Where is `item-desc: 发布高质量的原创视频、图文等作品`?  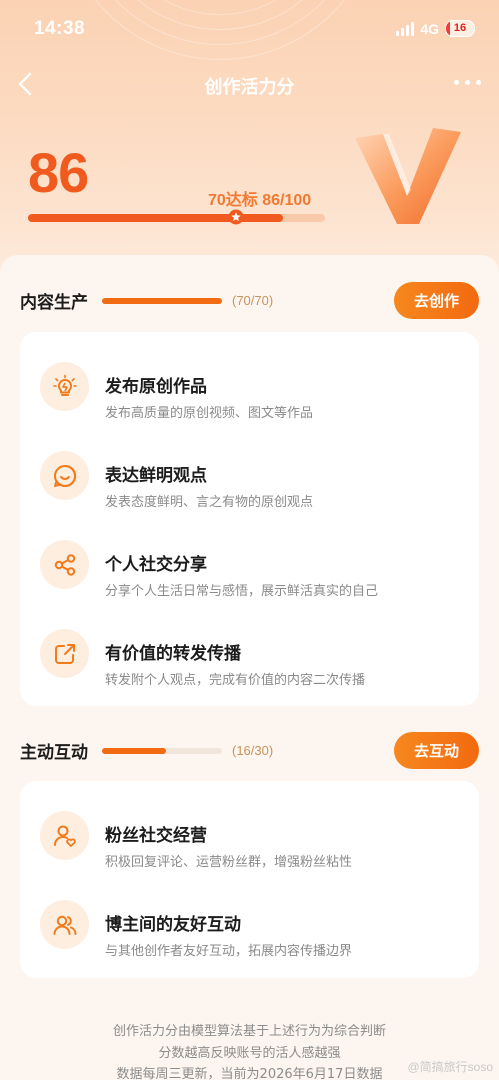
item-desc: 发布高质量的原创视频、图文等作品 is located at coordinates (209, 413).